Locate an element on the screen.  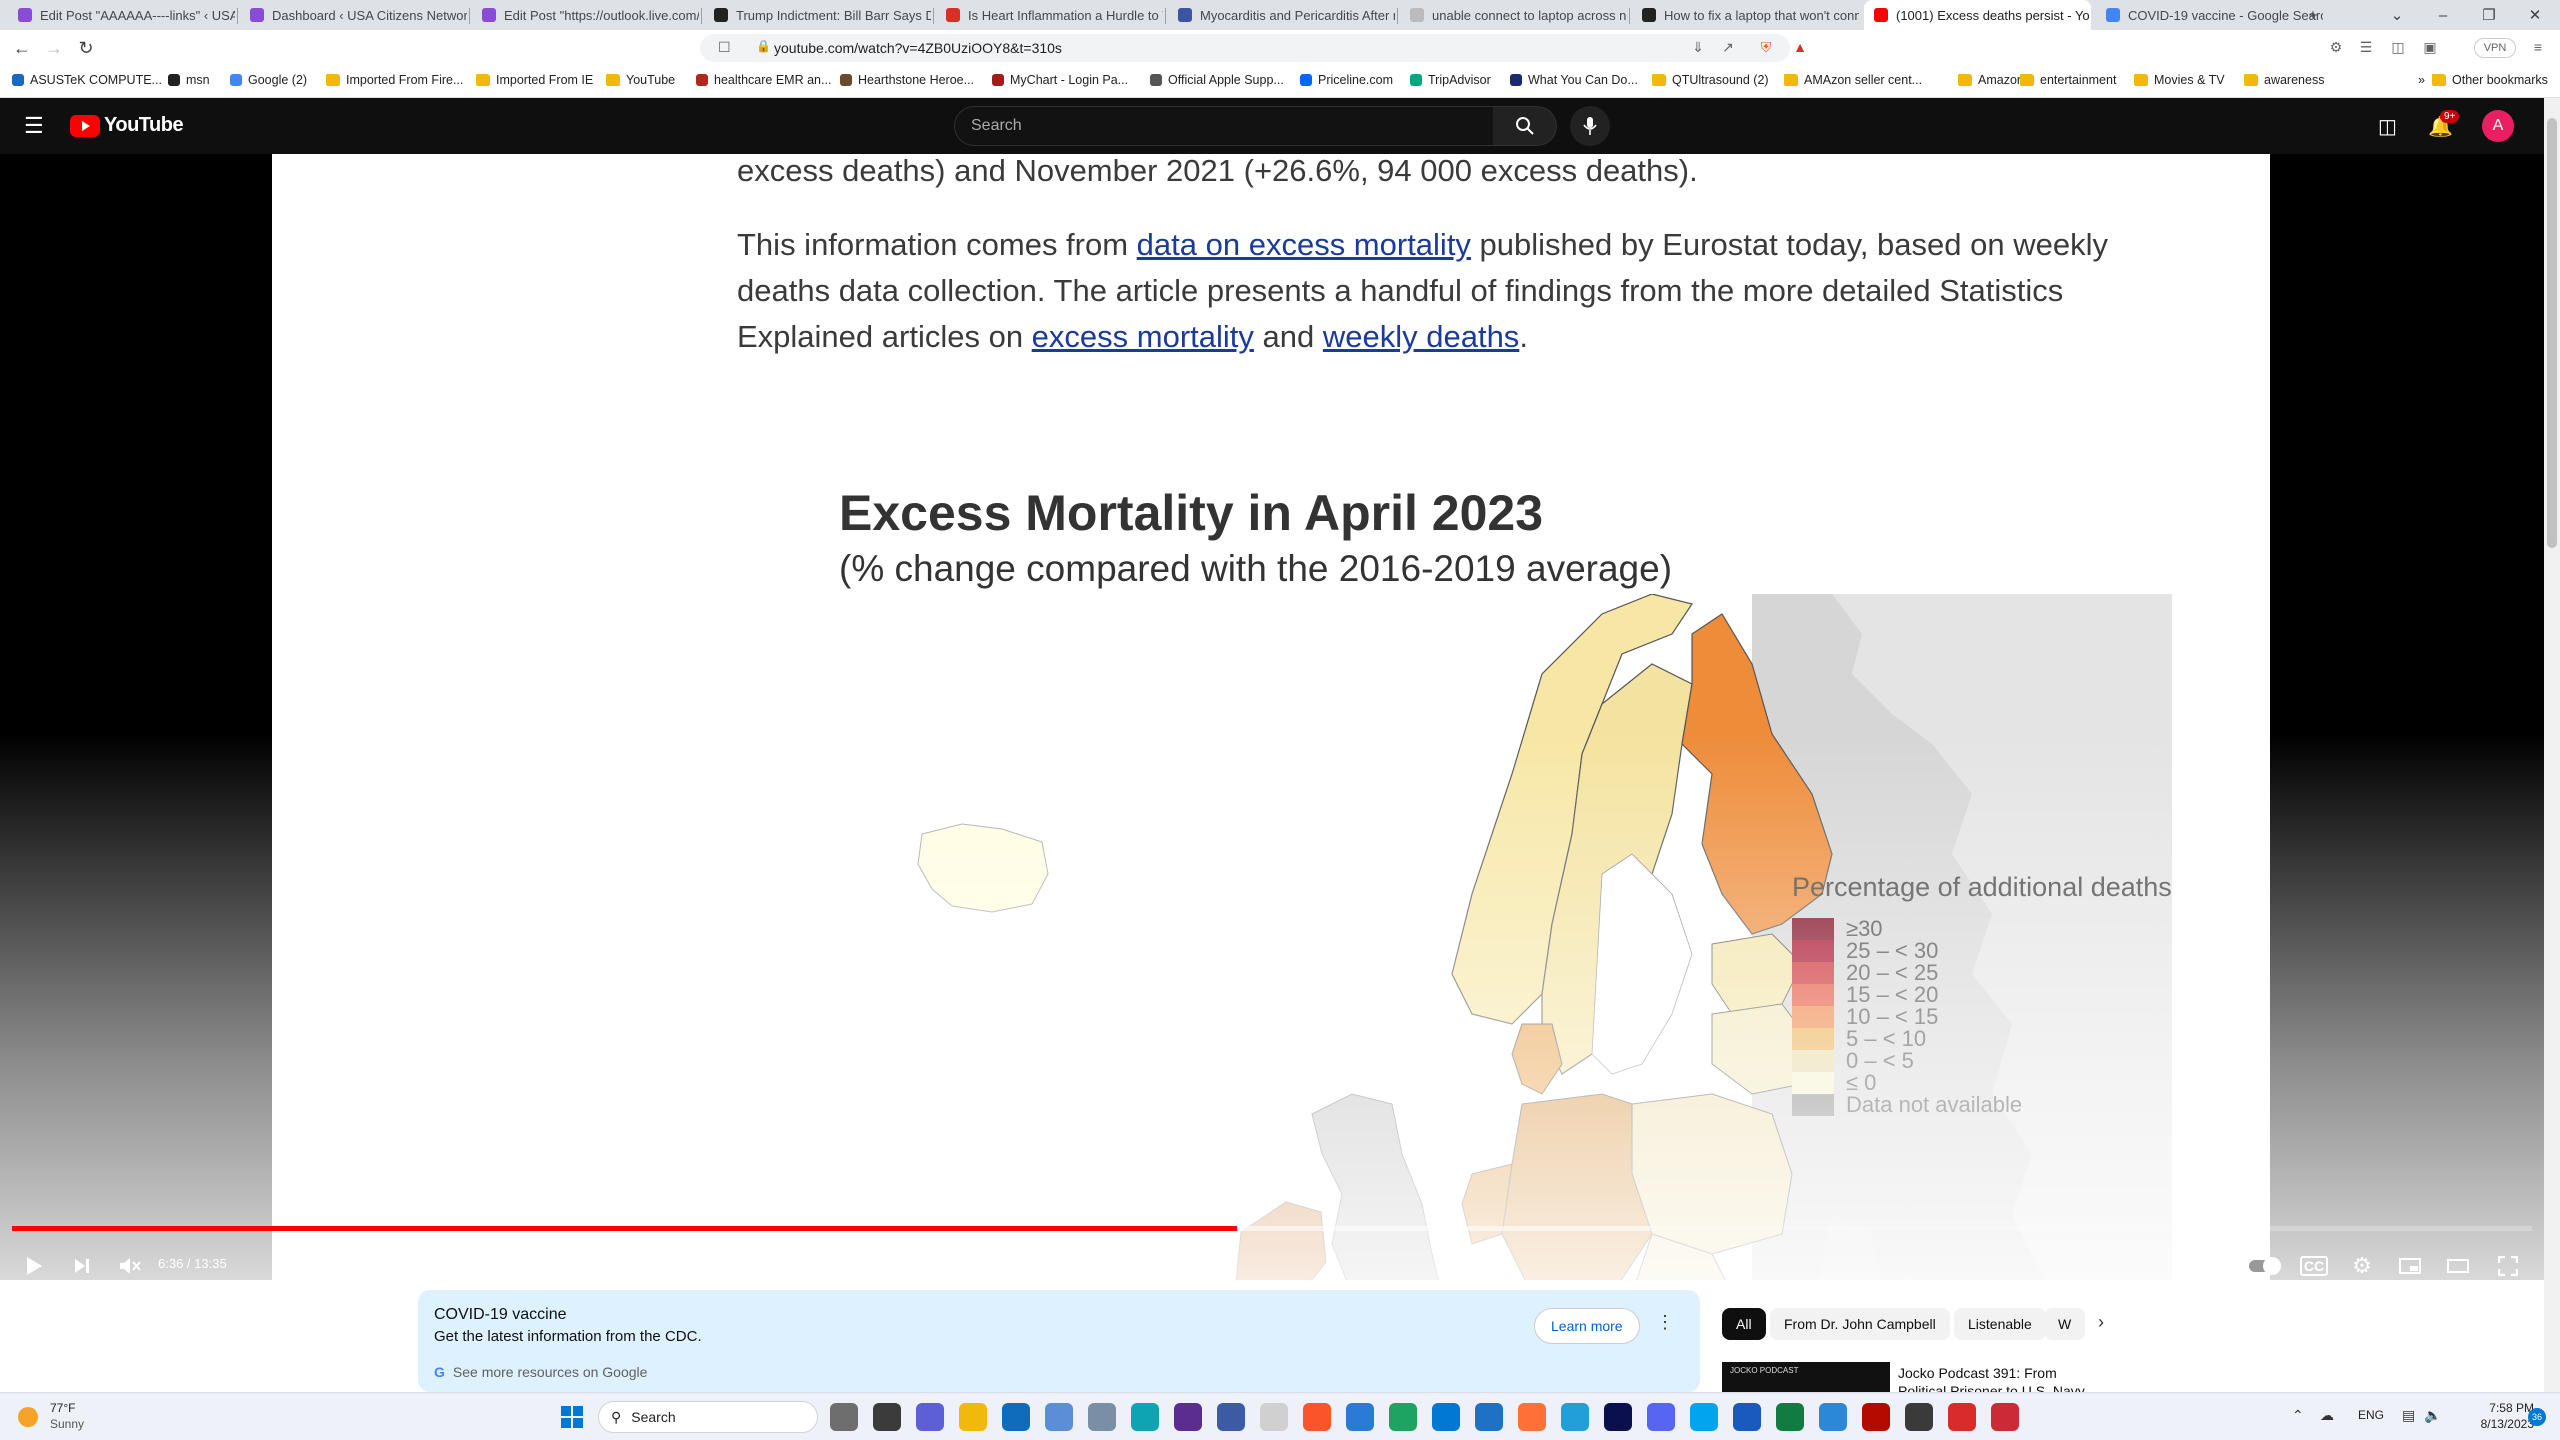
bookmark-item: entertainment is located at coordinates (2068, 80).